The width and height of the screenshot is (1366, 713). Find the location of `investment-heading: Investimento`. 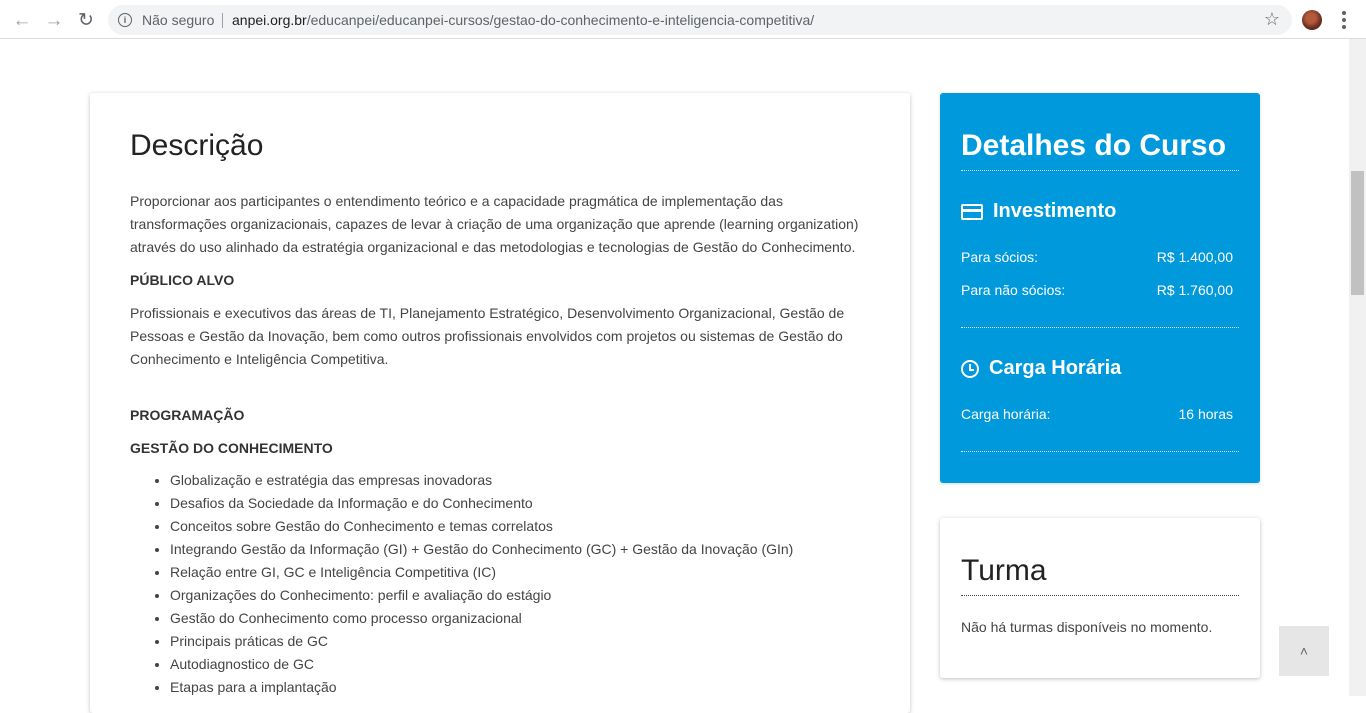

investment-heading: Investimento is located at coordinates (1038, 211).